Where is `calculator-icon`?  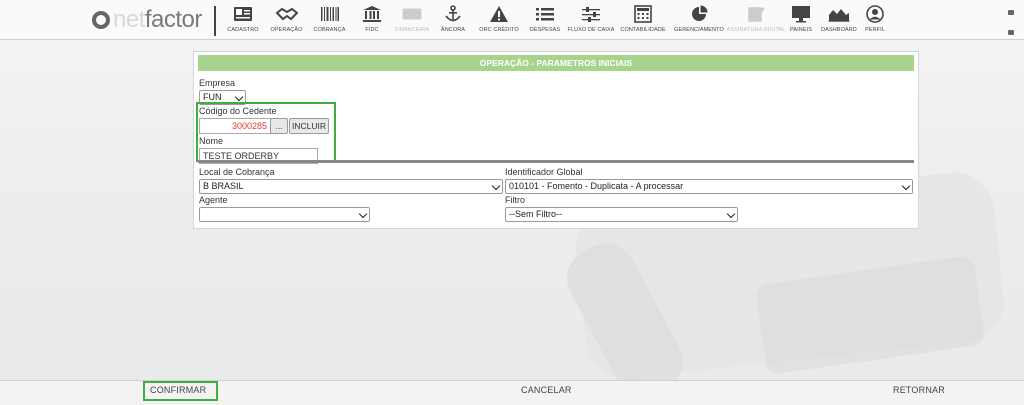 calculator-icon is located at coordinates (643, 14).